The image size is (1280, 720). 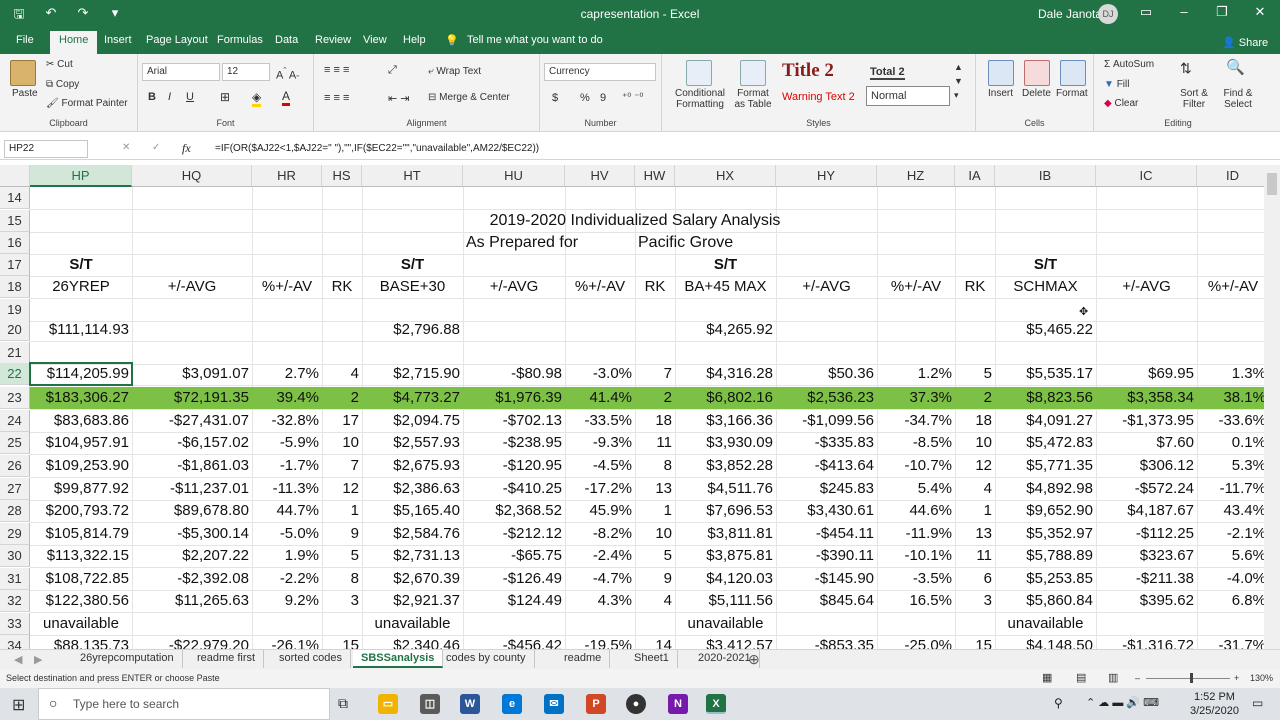 What do you see at coordinates (1146, 374) in the screenshot?
I see `data-cell: $69.95` at bounding box center [1146, 374].